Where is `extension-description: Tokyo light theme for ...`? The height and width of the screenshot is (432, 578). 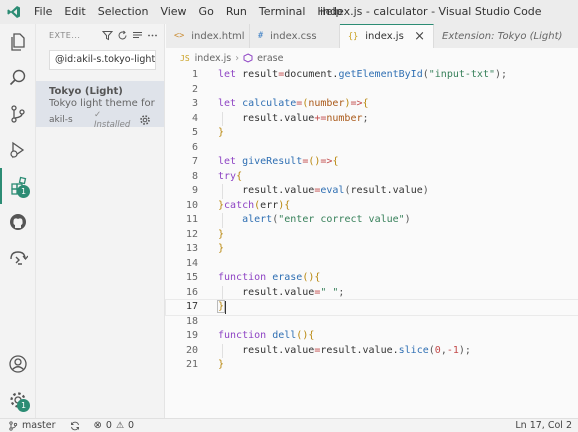 extension-description: Tokyo light theme for ... is located at coordinates (102, 103).